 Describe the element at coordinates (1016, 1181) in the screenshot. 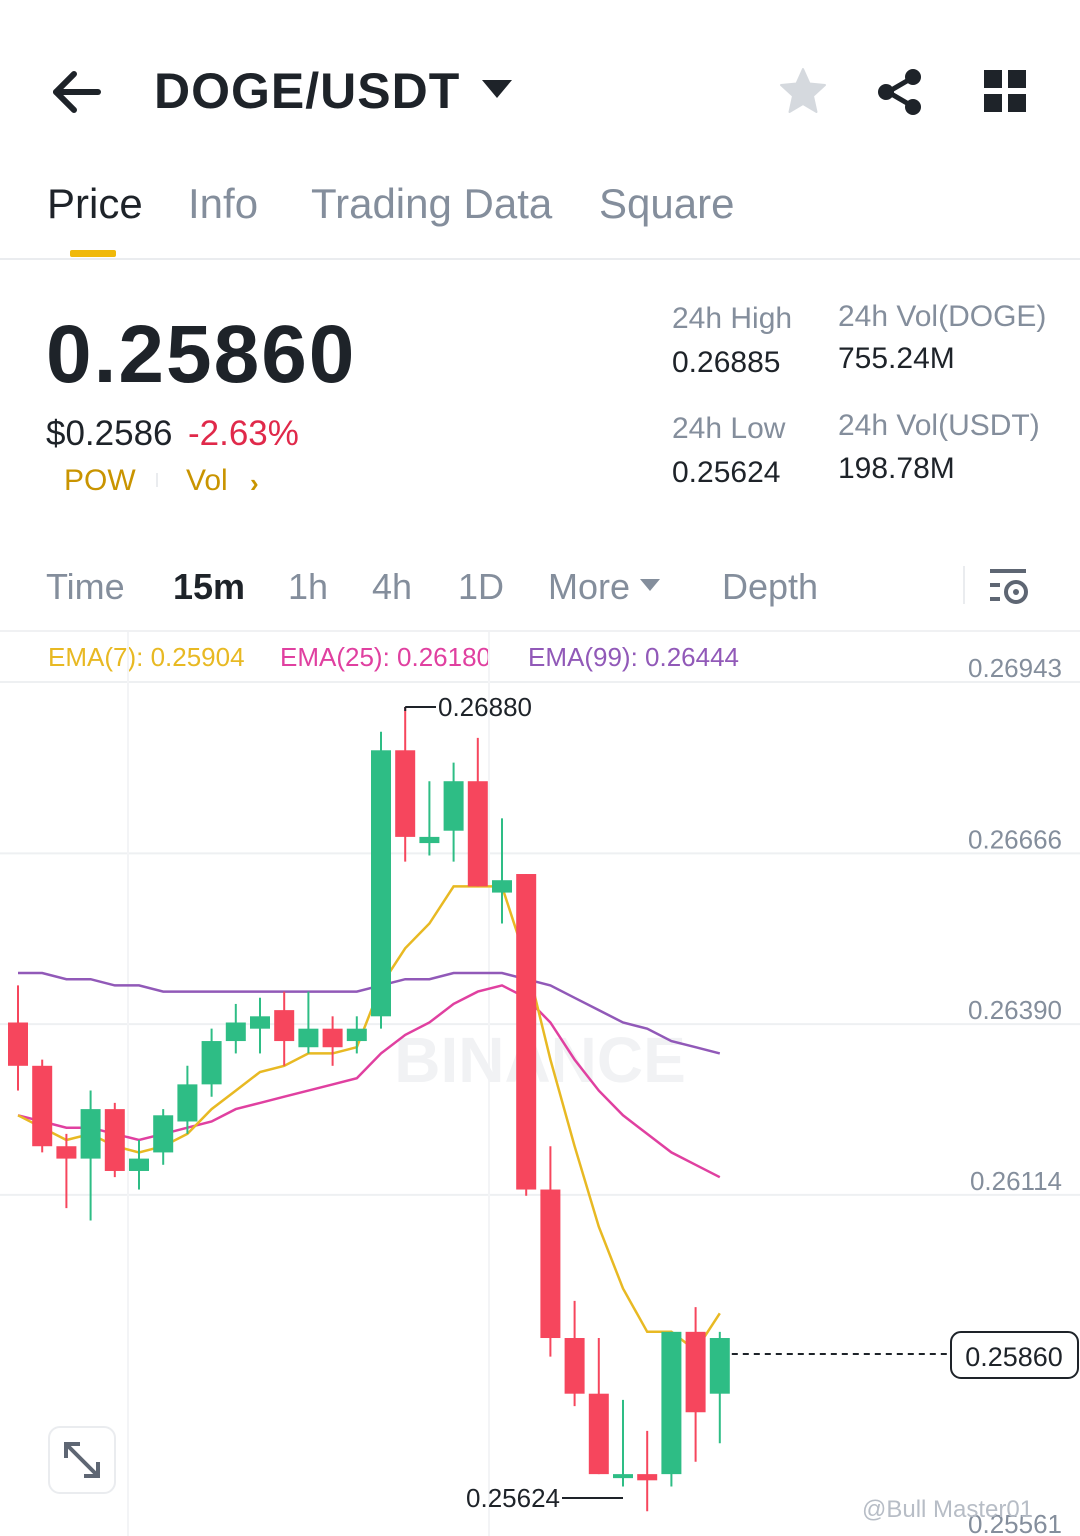

I see `y-tick-label: 0.26114` at that location.